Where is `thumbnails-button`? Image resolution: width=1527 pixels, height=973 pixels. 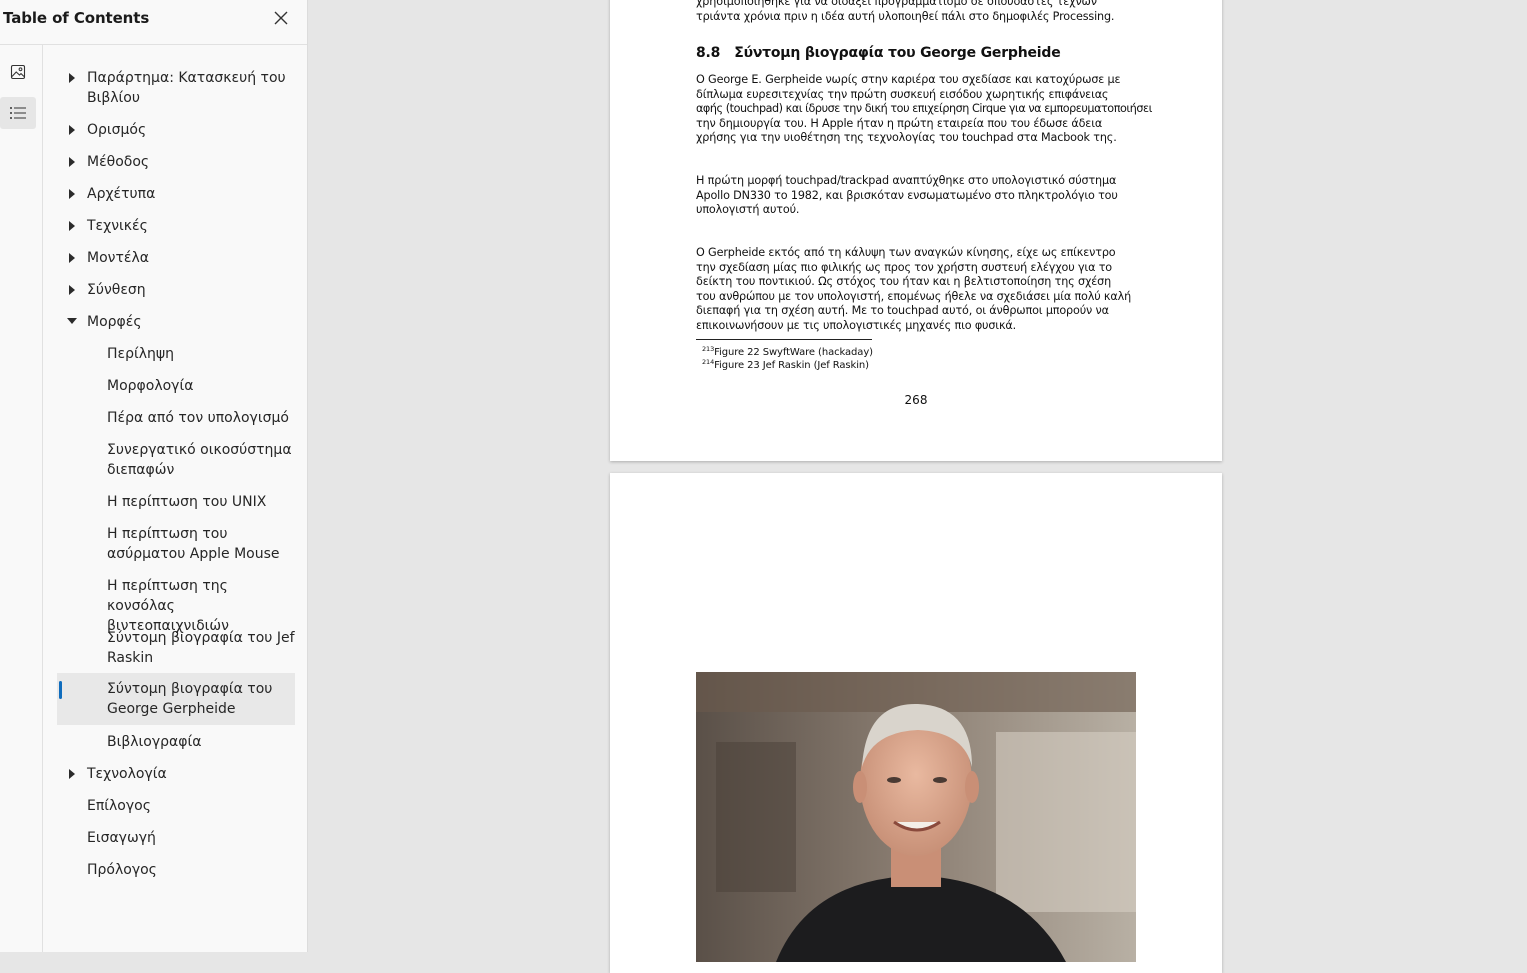 thumbnails-button is located at coordinates (18, 72).